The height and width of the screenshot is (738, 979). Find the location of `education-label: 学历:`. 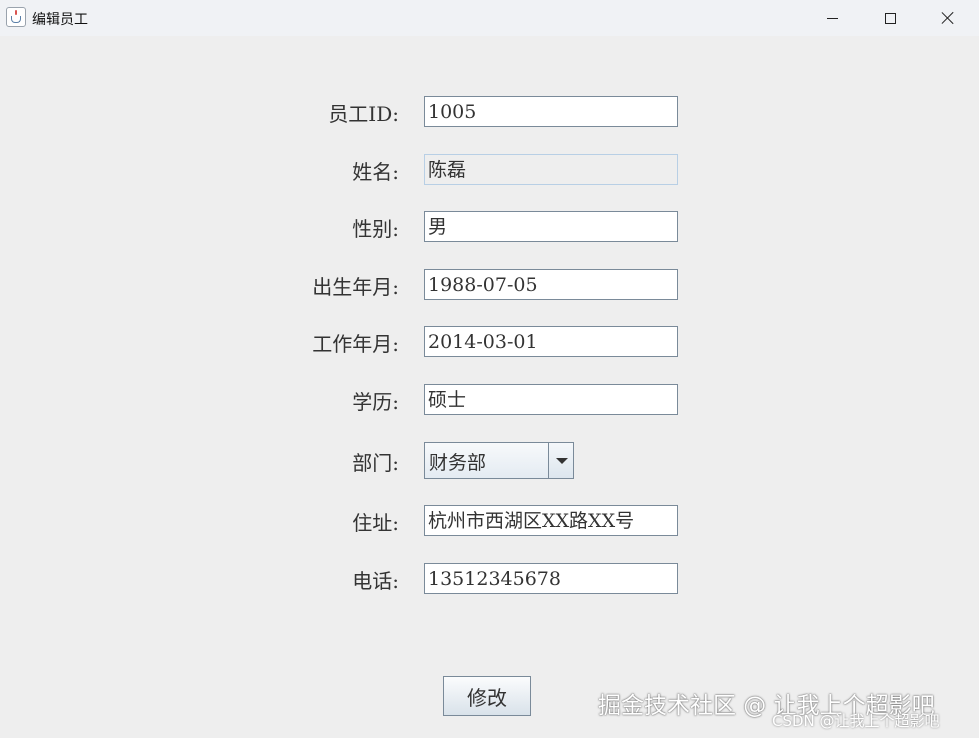

education-label: 学历: is located at coordinates (375, 402).